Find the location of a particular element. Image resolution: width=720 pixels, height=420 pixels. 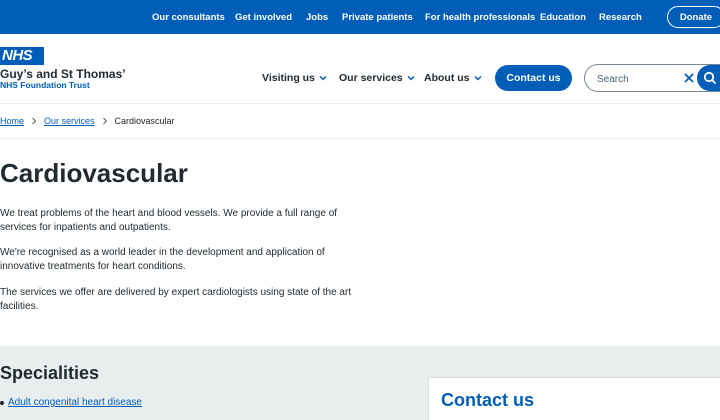

breadcrumb-current: Cardiovascular is located at coordinates (144, 121).